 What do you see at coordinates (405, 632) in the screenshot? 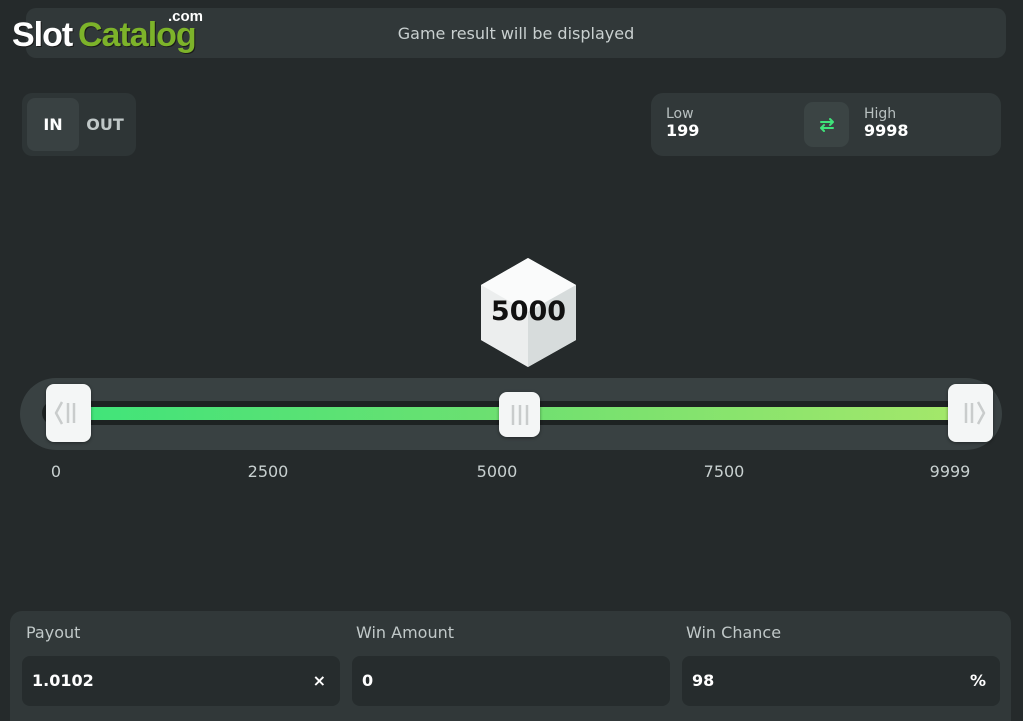
I see `win-amount-label: Win Amount` at bounding box center [405, 632].